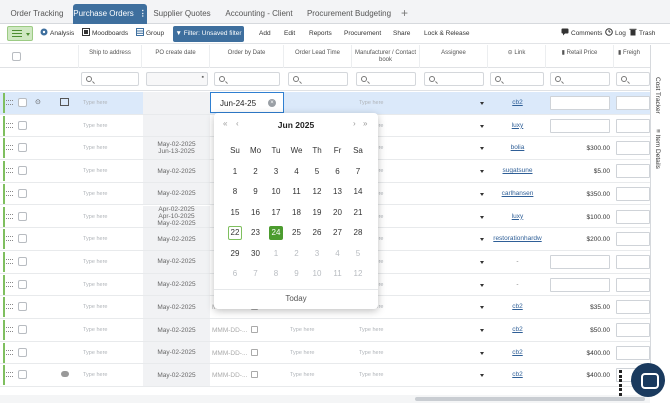 The image size is (670, 403). Describe the element at coordinates (517, 216) in the screenshot. I see `link-cell: luxy` at that location.